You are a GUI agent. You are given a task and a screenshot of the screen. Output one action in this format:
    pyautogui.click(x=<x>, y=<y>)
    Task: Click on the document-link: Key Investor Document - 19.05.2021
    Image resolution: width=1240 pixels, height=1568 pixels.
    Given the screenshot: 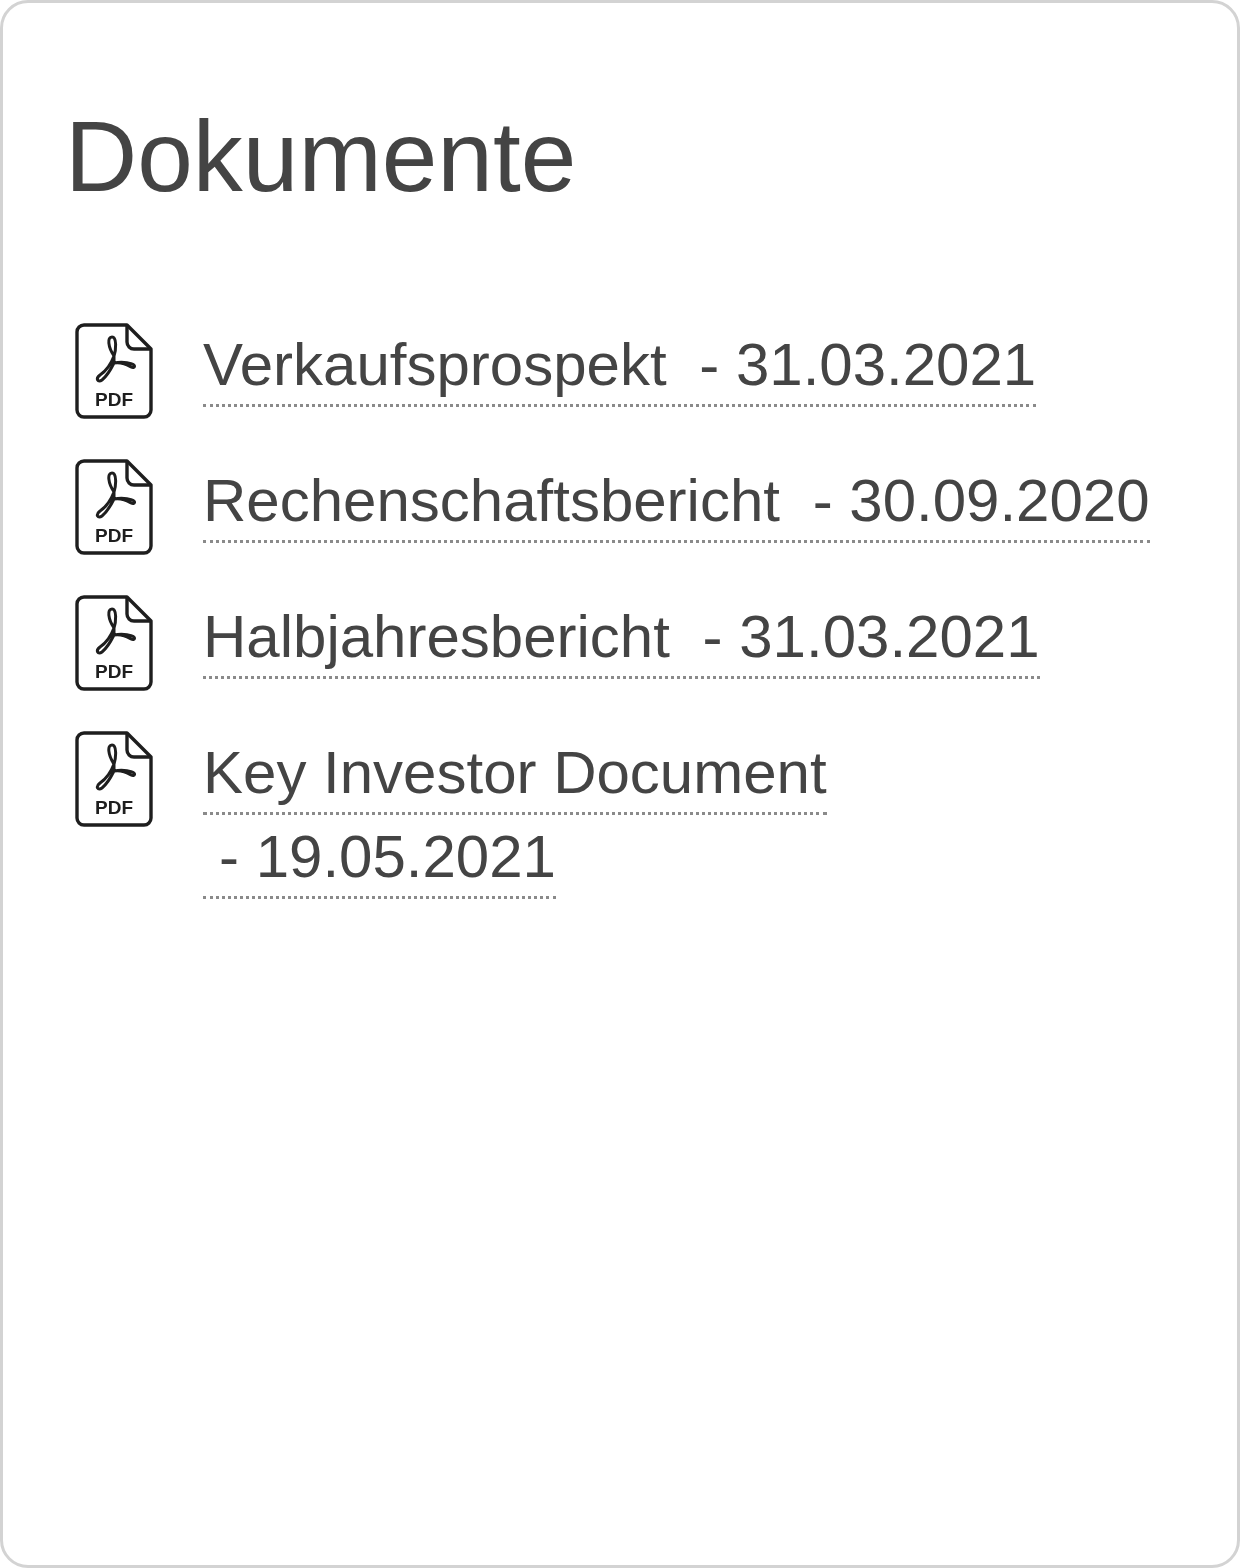 What is the action you would take?
    pyautogui.click(x=515, y=815)
    